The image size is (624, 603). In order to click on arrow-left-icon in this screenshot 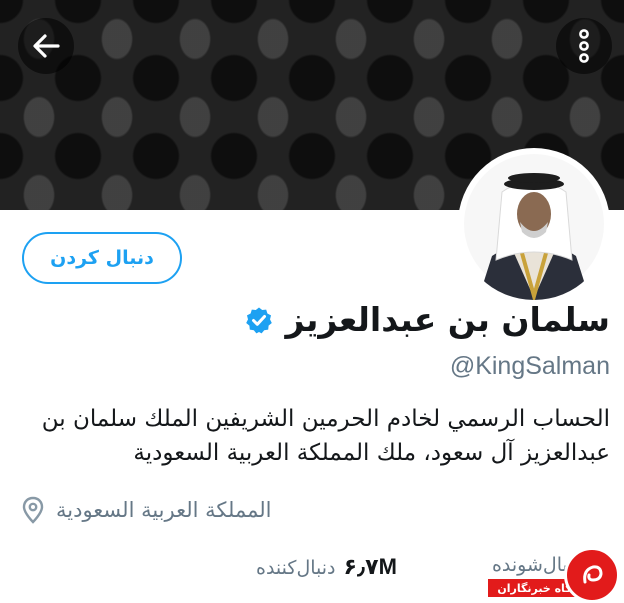, I will do `click(46, 46)`.